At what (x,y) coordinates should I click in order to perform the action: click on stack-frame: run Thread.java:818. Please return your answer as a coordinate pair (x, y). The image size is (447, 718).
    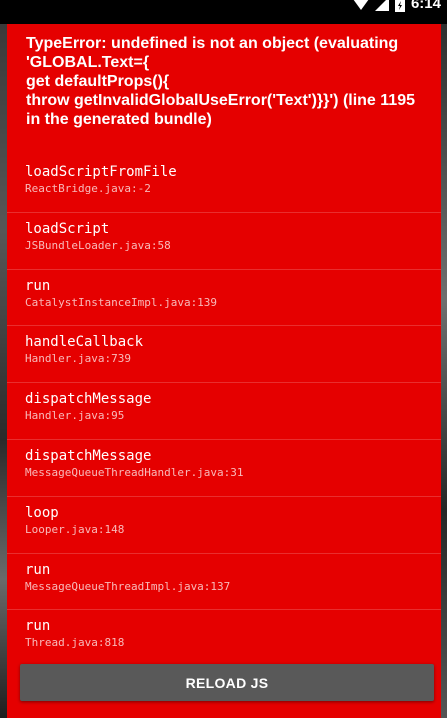
    Looking at the image, I should click on (224, 638).